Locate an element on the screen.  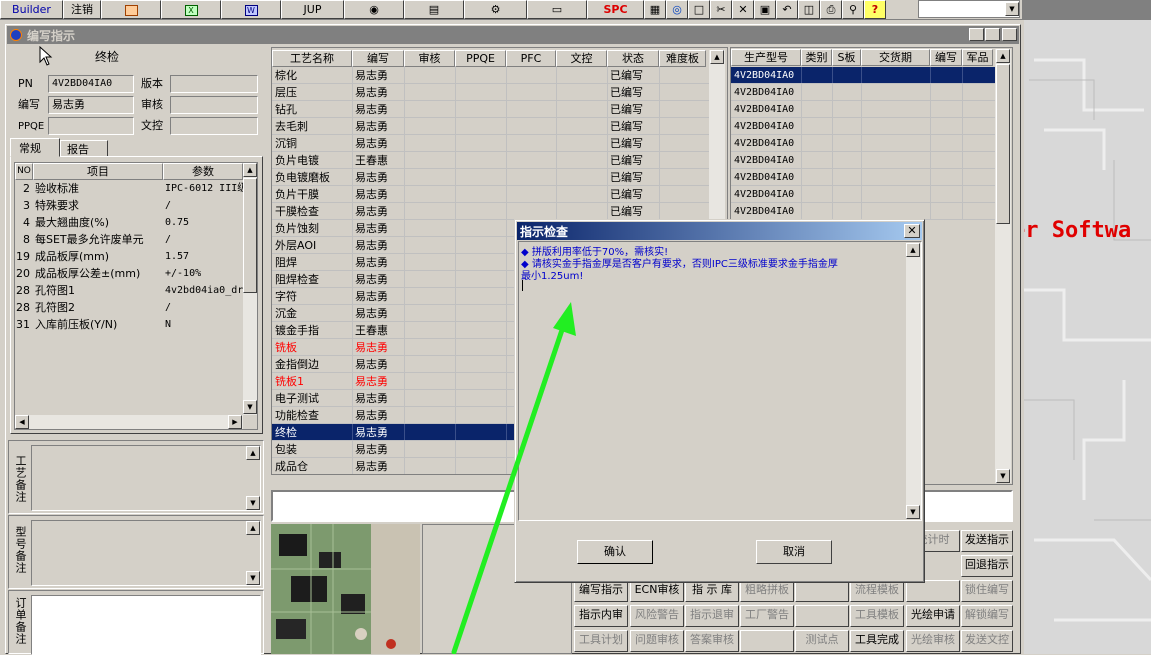
find-icon: ⚲ is located at coordinates (853, 9).